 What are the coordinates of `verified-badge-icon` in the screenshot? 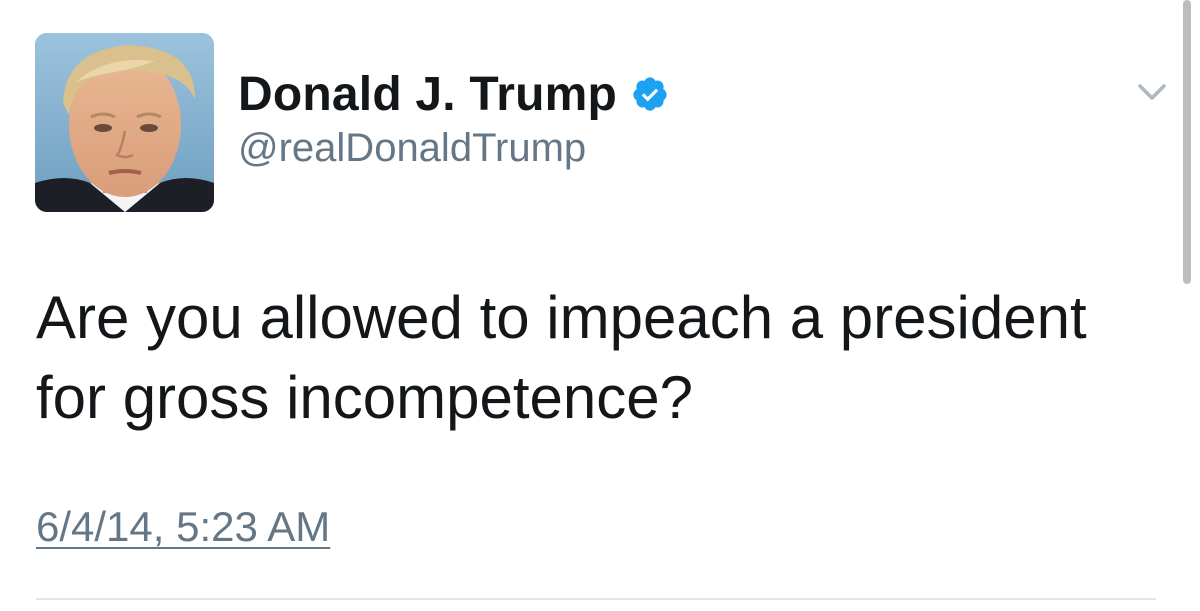 It's located at (650, 94).